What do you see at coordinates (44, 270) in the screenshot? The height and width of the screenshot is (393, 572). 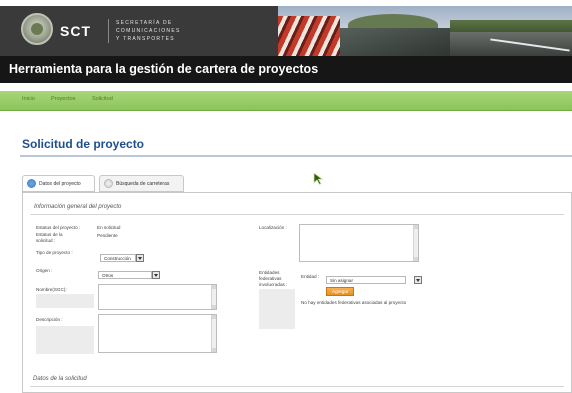 I see `origen-label: Origen :` at bounding box center [44, 270].